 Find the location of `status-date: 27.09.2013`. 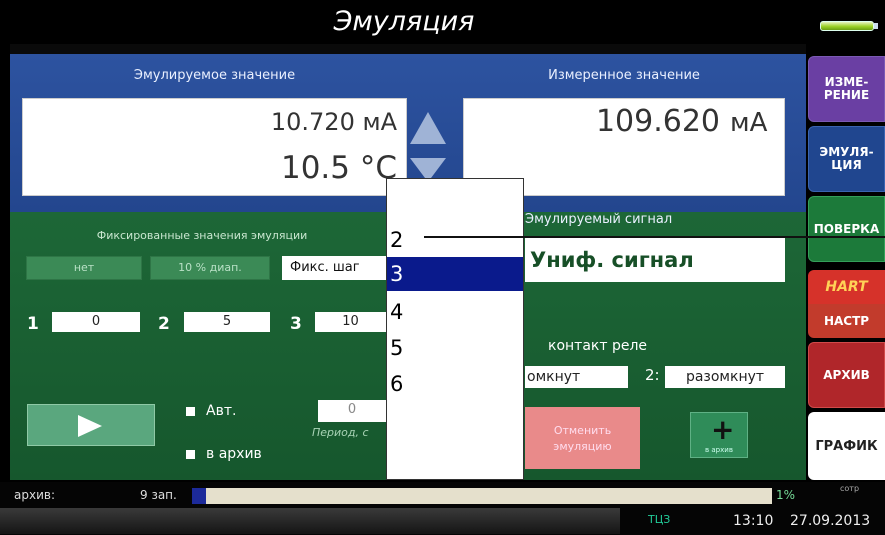

status-date: 27.09.2013 is located at coordinates (830, 521).